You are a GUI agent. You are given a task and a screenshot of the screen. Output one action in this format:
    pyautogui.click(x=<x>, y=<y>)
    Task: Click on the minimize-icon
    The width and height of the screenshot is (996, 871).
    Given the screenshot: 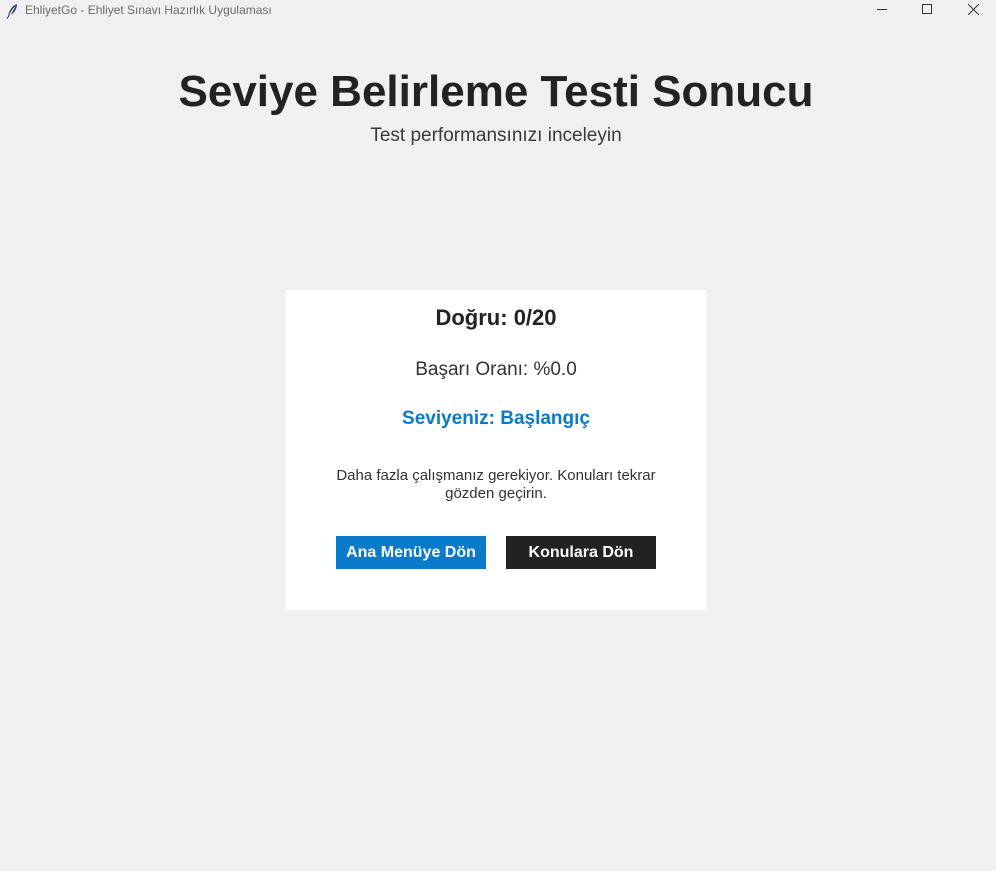 What is the action you would take?
    pyautogui.click(x=882, y=9)
    